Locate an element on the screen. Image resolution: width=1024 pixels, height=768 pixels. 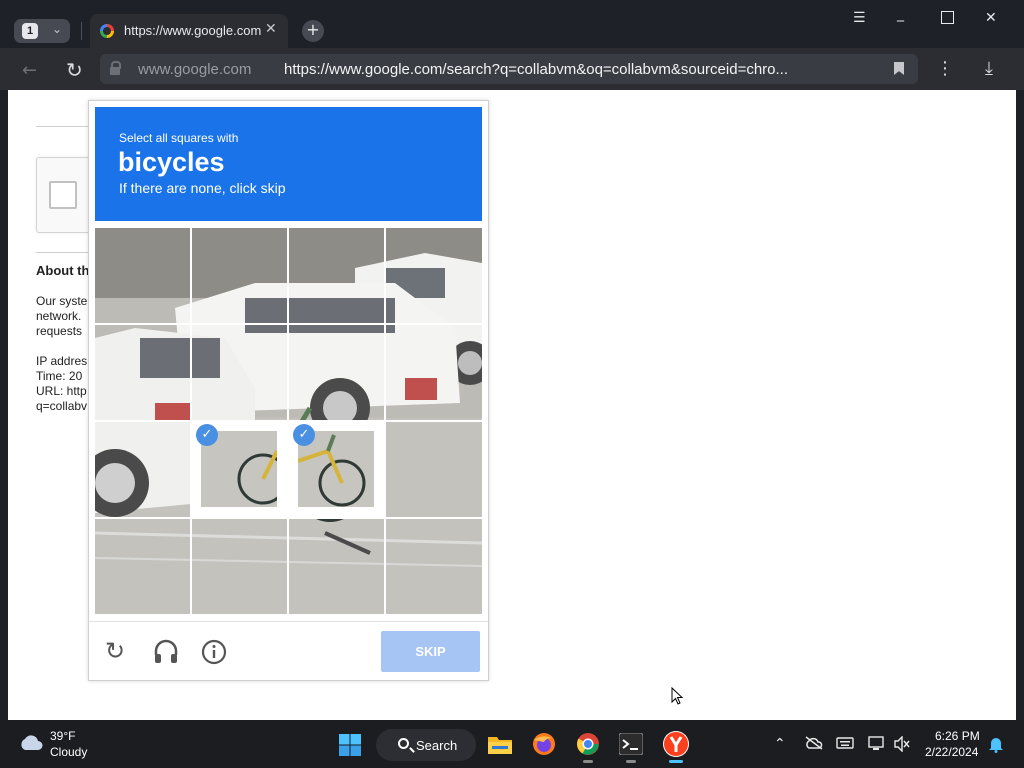
page-text-line: network. is located at coordinates (59, 316).